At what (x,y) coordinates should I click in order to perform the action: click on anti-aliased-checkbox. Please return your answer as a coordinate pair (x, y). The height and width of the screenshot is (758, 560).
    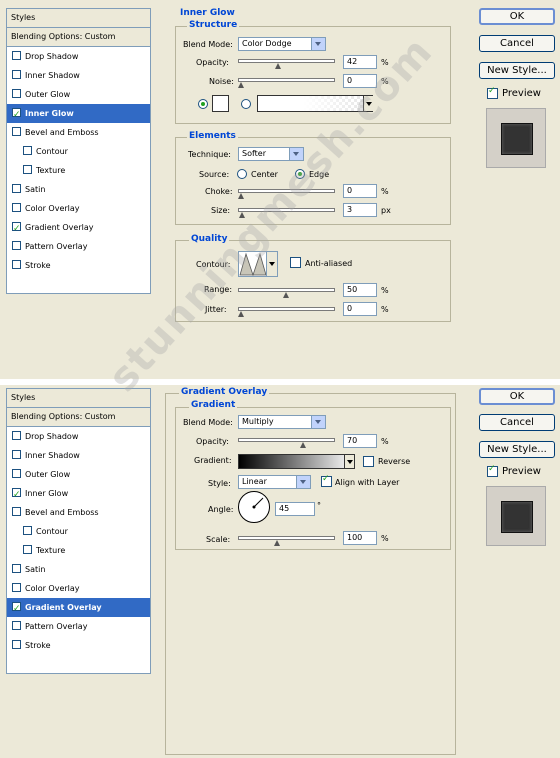
    Looking at the image, I should click on (295, 262).